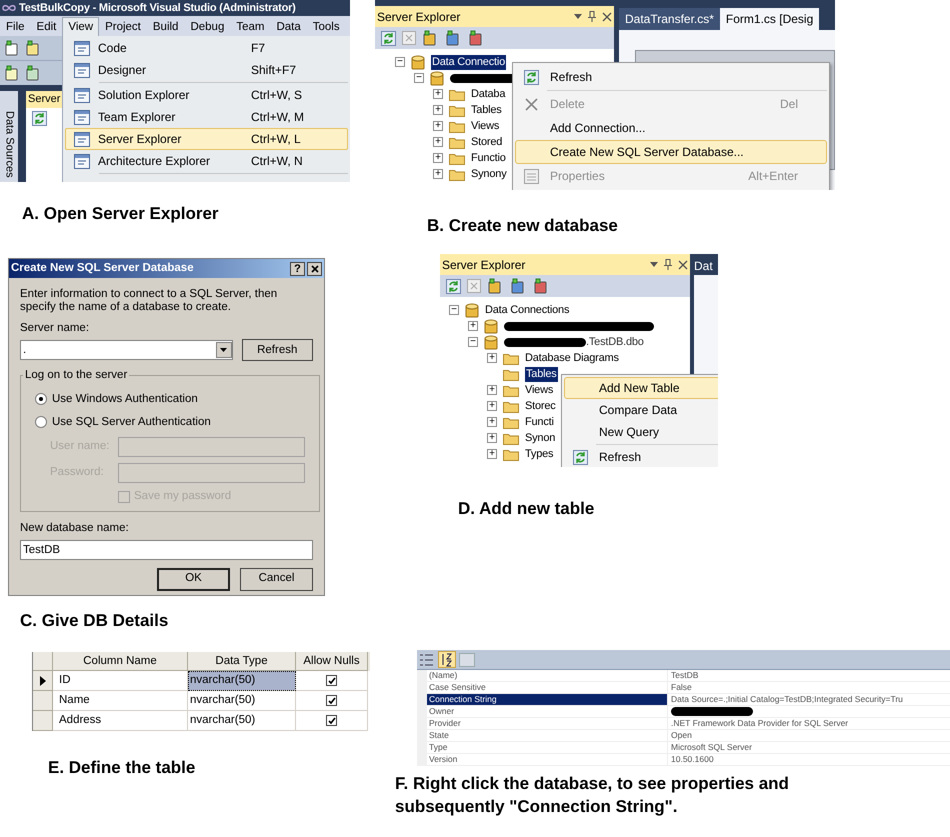 The image size is (950, 837). I want to click on menu-item: New Query, so click(641, 432).